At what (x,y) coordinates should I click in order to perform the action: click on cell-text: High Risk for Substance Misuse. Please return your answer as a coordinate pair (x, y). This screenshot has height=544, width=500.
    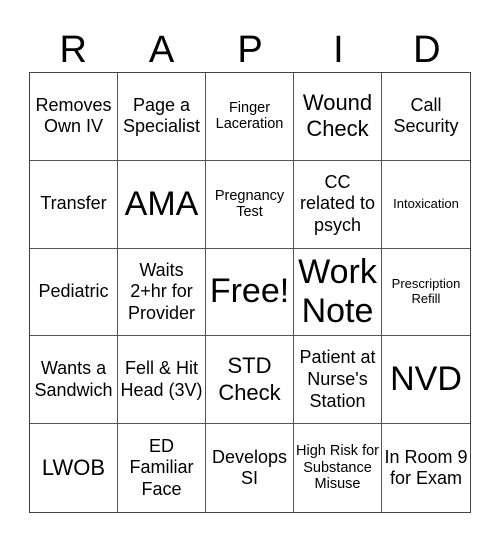
    Looking at the image, I should click on (337, 468).